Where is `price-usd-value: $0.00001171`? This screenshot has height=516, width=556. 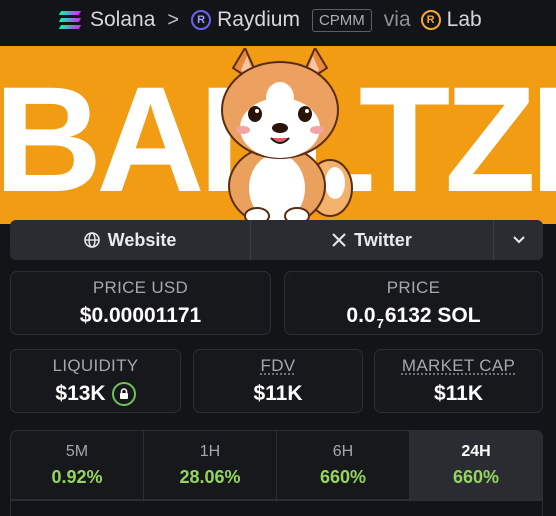
price-usd-value: $0.00001171 is located at coordinates (140, 315).